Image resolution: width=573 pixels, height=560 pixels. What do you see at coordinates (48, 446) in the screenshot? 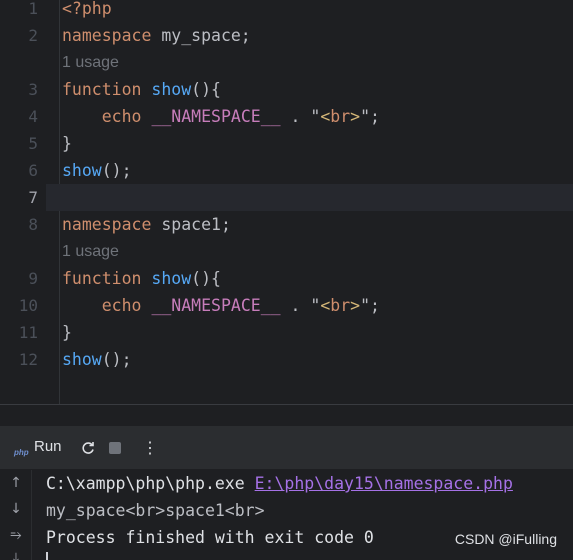
I see `run-tab: Run` at bounding box center [48, 446].